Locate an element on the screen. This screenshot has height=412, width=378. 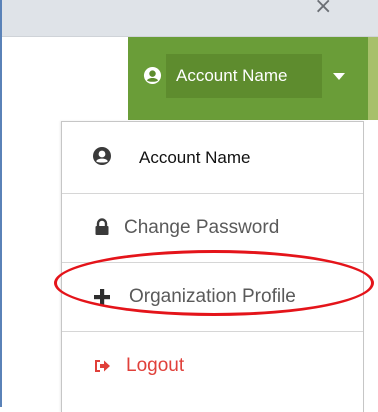
account-bar: Account Name is located at coordinates (248, 78).